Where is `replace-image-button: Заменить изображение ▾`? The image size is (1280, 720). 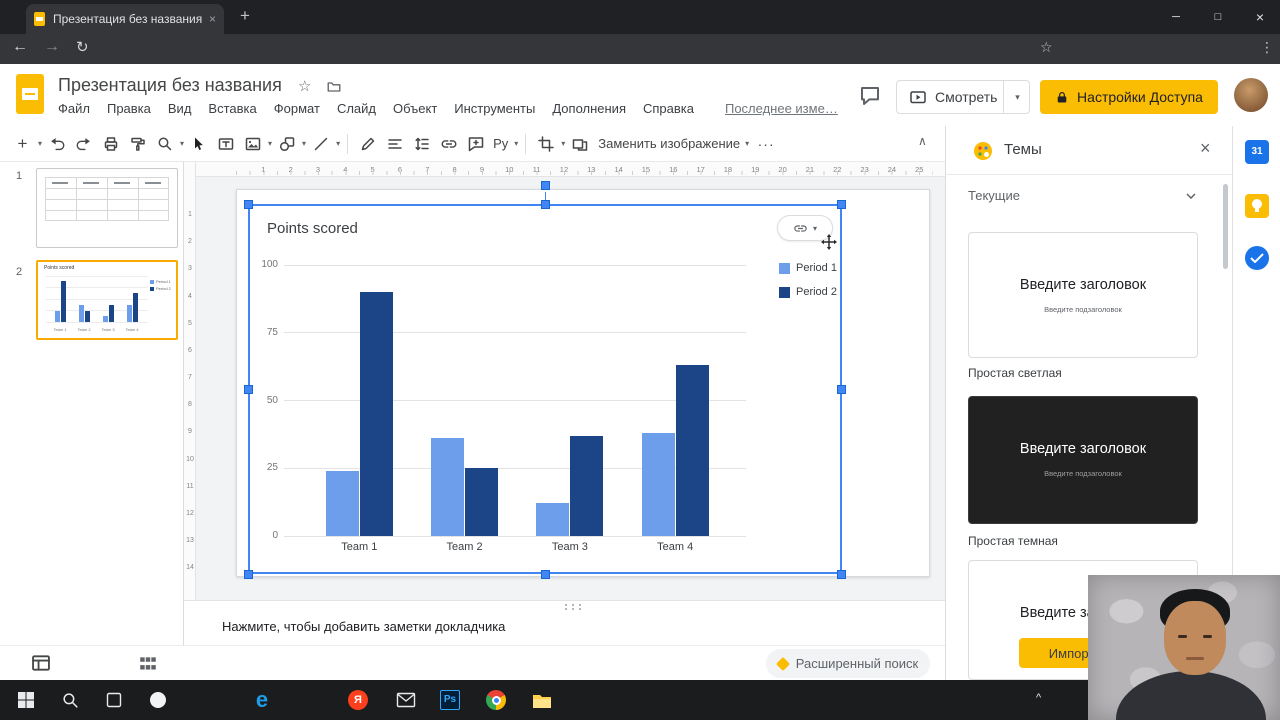 replace-image-button: Заменить изображение ▾ is located at coordinates (673, 143).